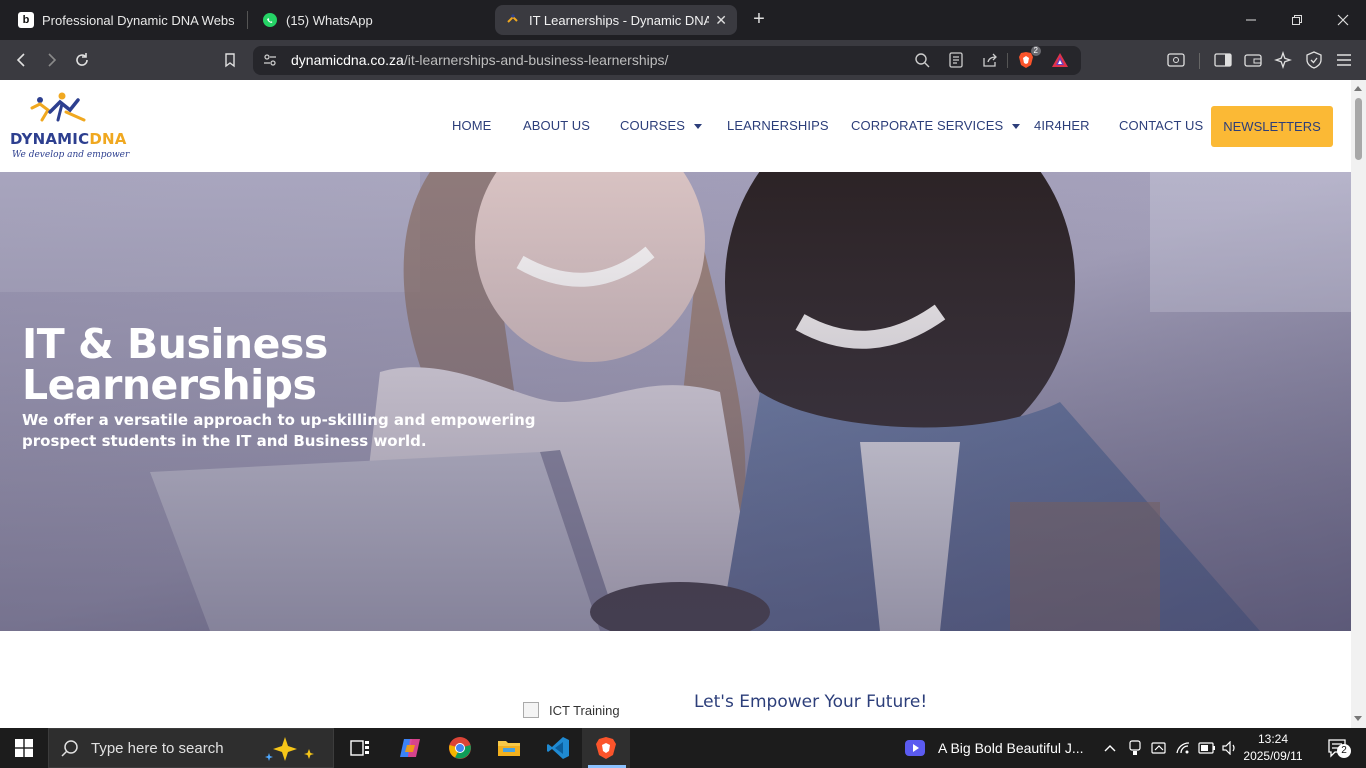 Image resolution: width=1366 pixels, height=768 pixels. I want to click on newsletters-button: NEWSLETTERS, so click(1272, 126).